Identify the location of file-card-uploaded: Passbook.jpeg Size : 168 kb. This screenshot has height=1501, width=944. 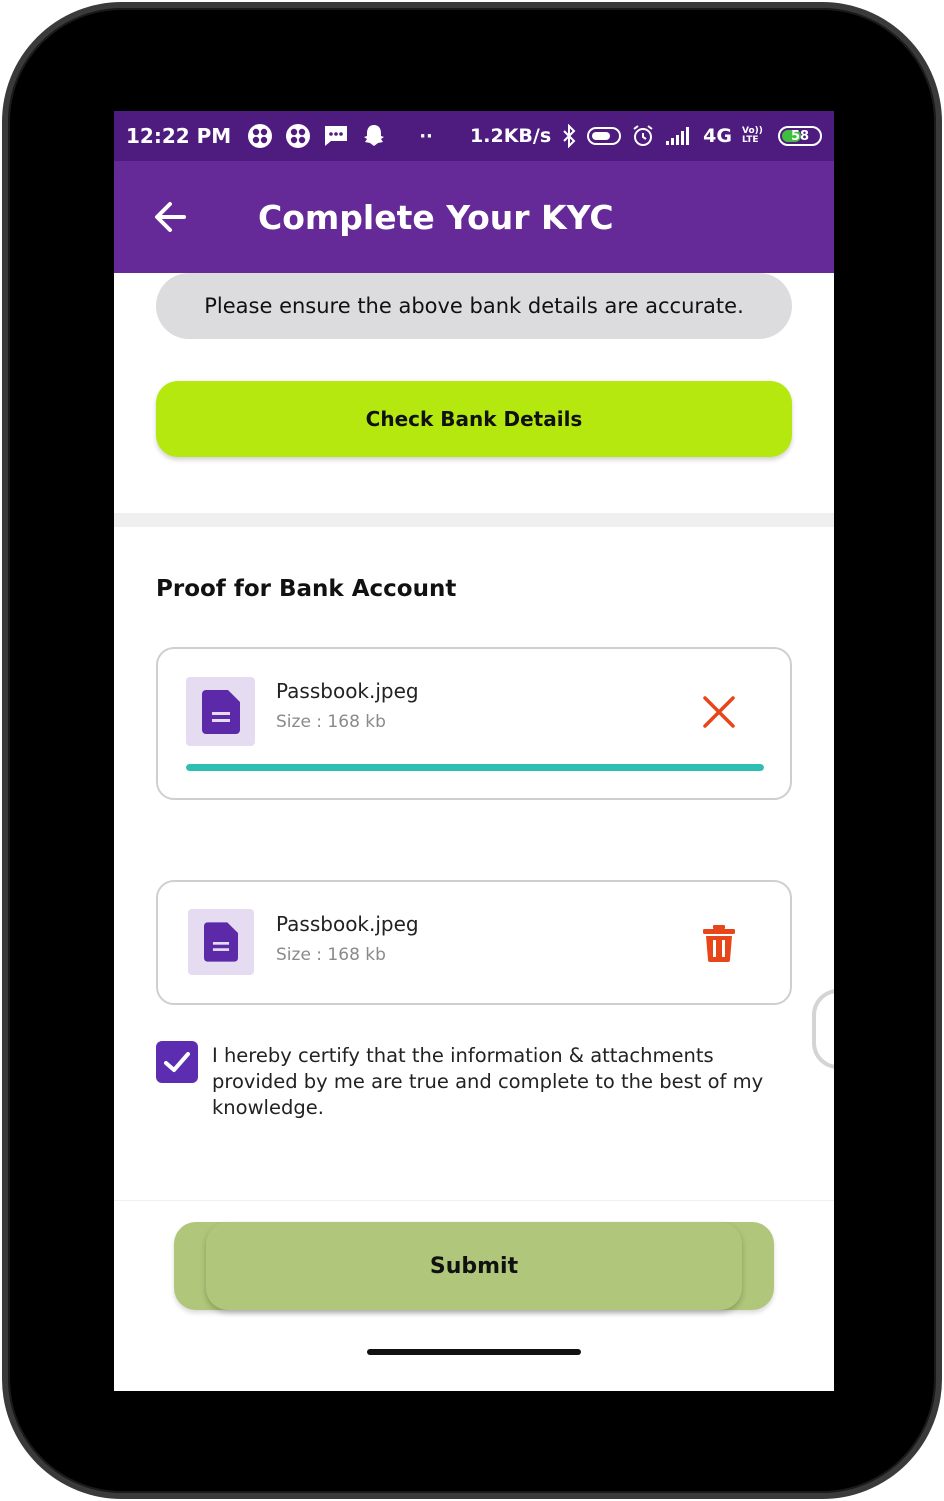
(474, 942).